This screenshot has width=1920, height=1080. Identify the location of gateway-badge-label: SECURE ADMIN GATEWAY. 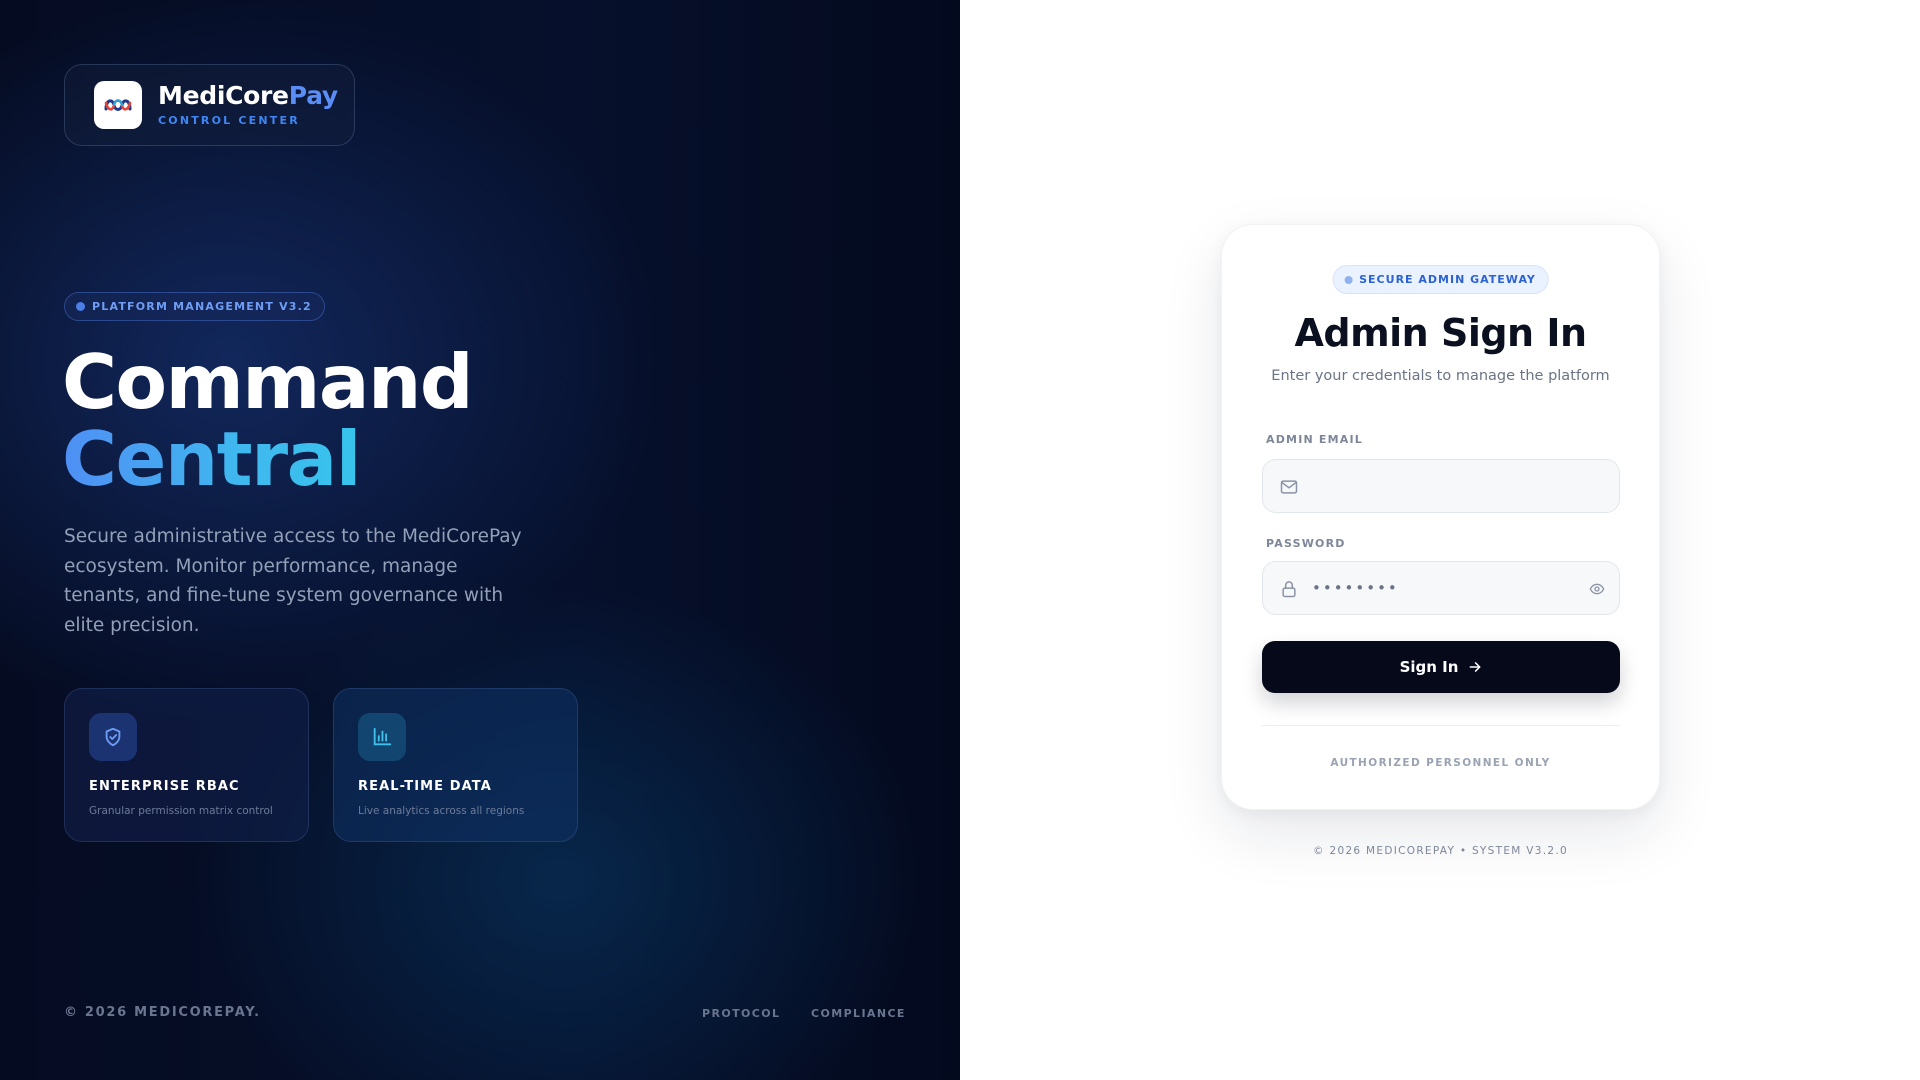
(1447, 279).